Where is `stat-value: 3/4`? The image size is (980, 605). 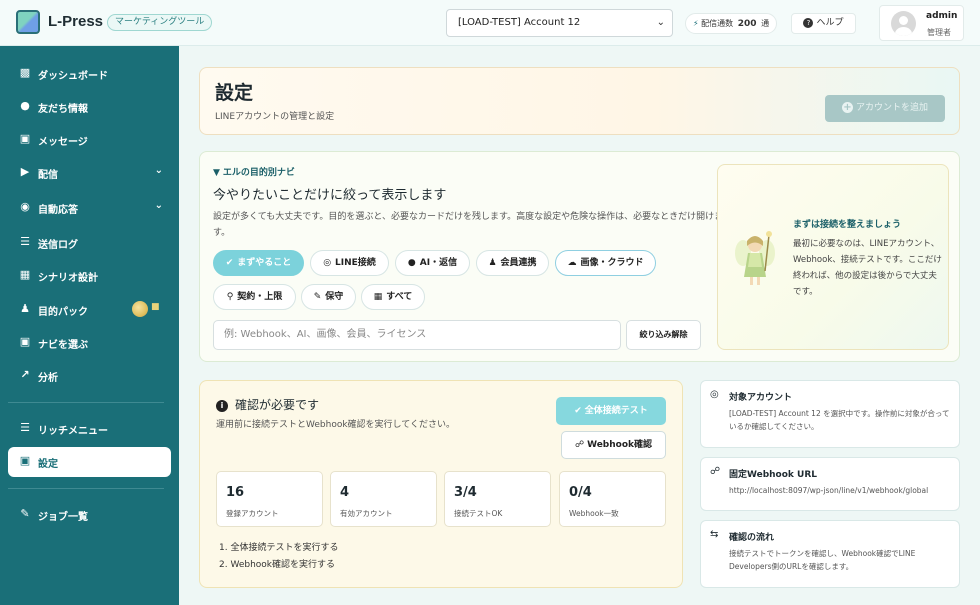
stat-value: 3/4 is located at coordinates (465, 492).